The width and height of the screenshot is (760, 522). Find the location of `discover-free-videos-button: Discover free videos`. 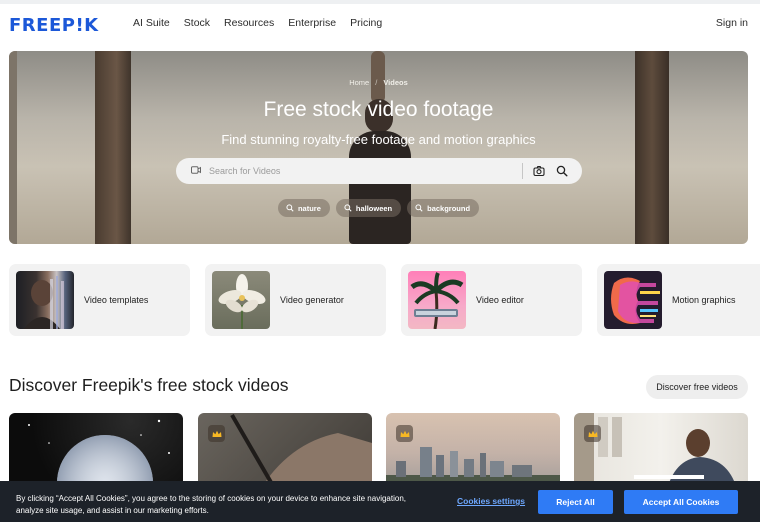

discover-free-videos-button: Discover free videos is located at coordinates (697, 387).